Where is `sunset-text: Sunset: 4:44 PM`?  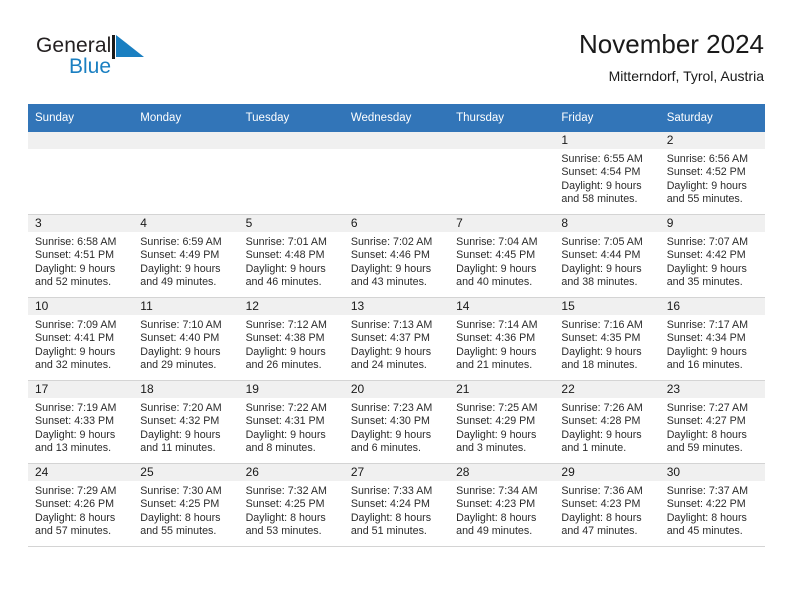 sunset-text: Sunset: 4:44 PM is located at coordinates (601, 255).